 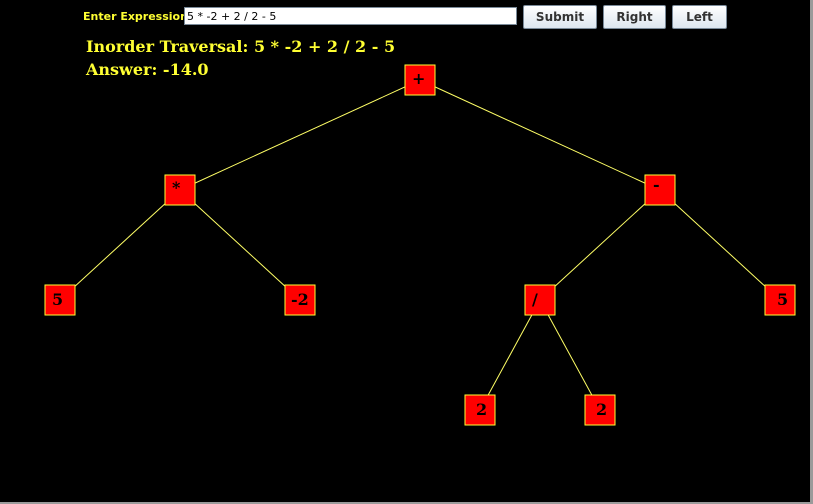 I want to click on tree-node: /, so click(x=540, y=300).